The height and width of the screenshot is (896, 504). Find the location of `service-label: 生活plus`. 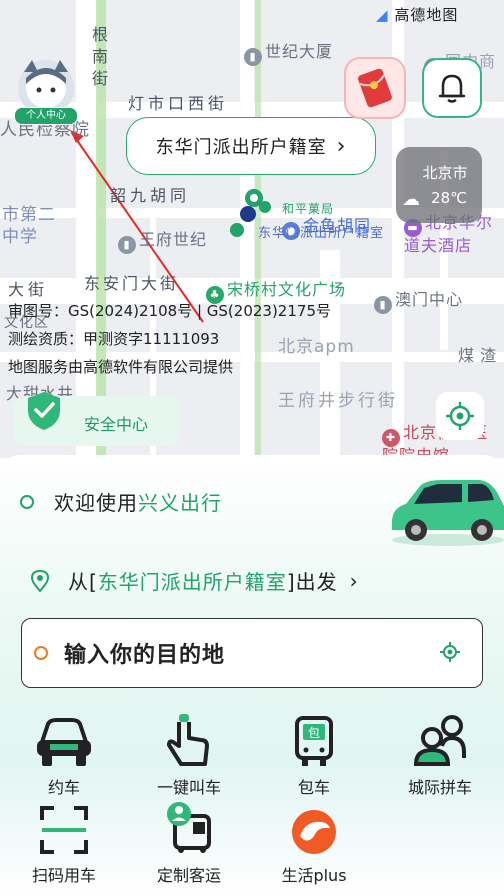

service-label: 生活plus is located at coordinates (314, 875).